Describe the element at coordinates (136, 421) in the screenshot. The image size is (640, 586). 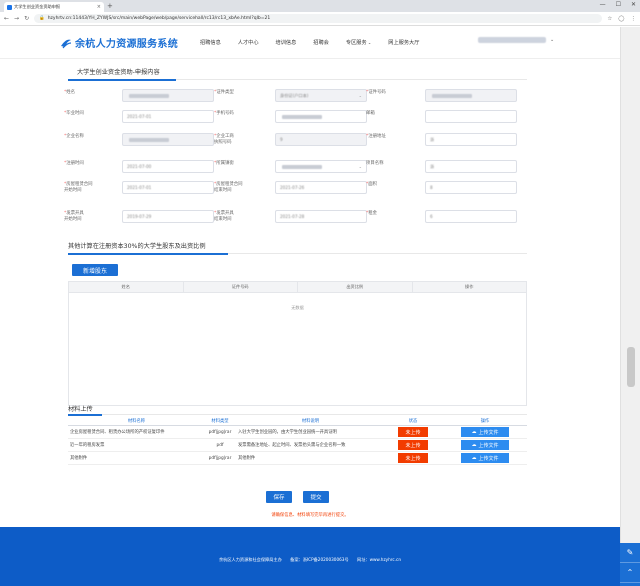
I see `col-material-name: 材料名称` at that location.